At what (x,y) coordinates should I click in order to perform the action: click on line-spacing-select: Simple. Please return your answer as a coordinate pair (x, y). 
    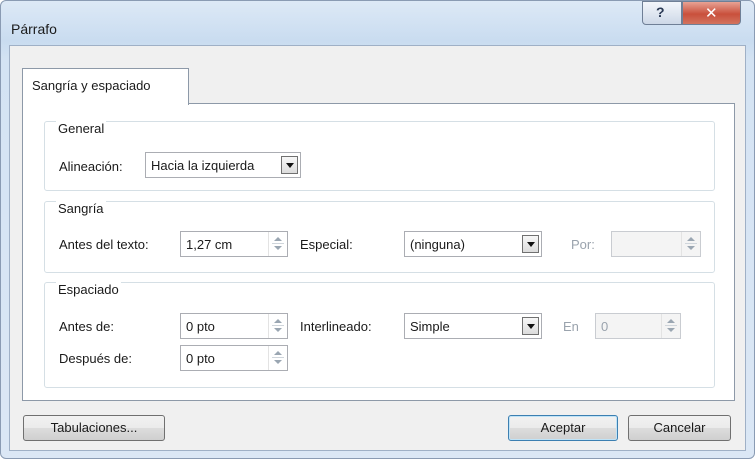
    Looking at the image, I should click on (473, 326).